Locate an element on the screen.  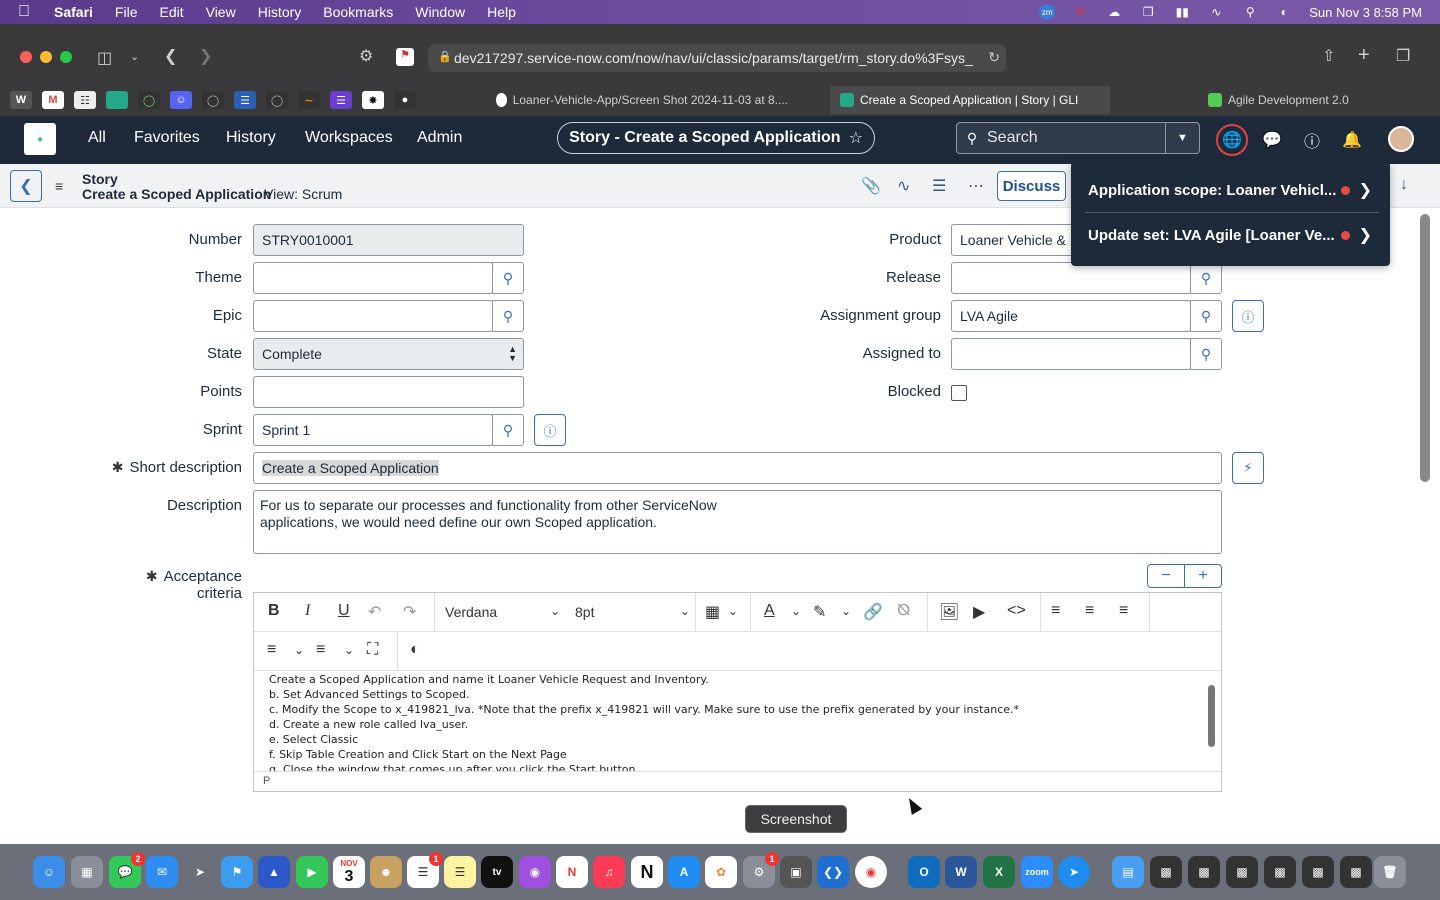
nav-all: All is located at coordinates (97, 138).